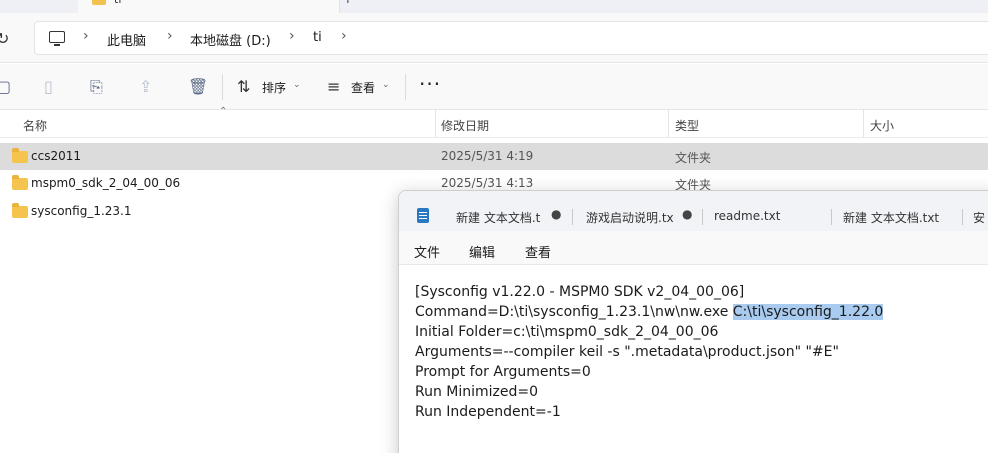 The height and width of the screenshot is (453, 988). What do you see at coordinates (693, 248) in the screenshot?
I see `notepad-menu-bar: 文件 编辑 查看` at bounding box center [693, 248].